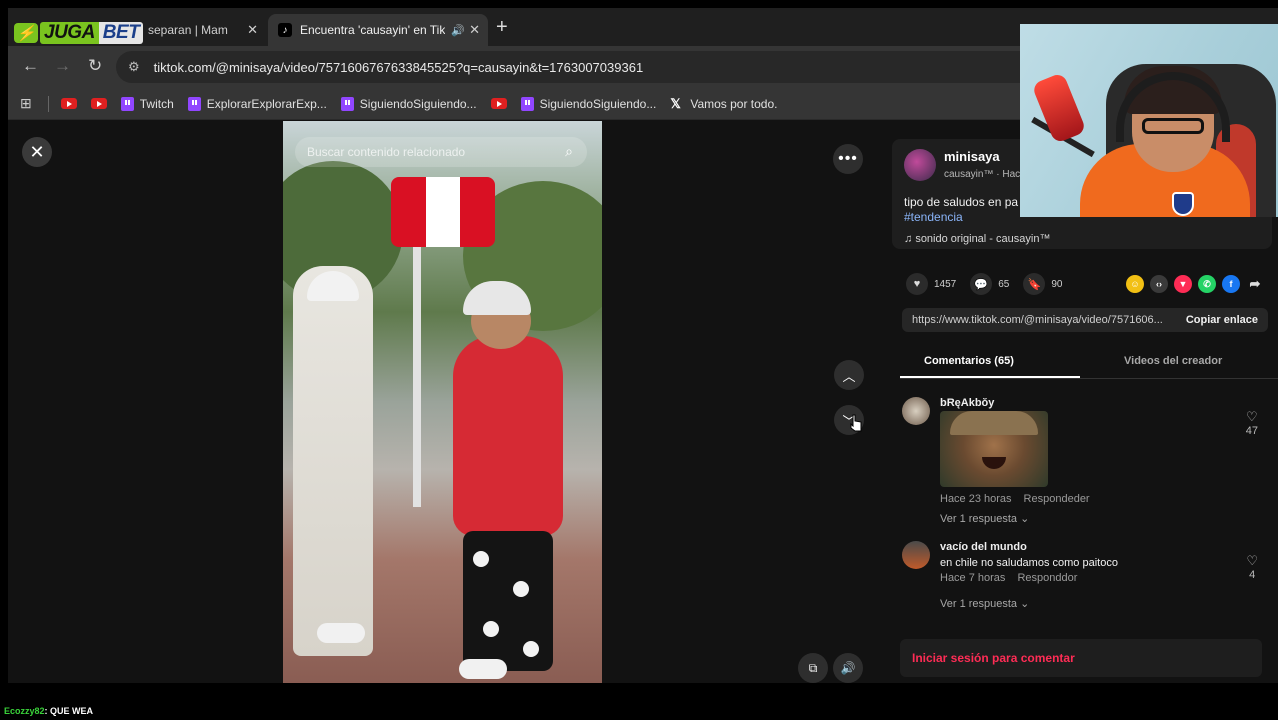 The image size is (1278, 720). Describe the element at coordinates (1231, 284) in the screenshot. I see `facebook-icon: f` at that location.